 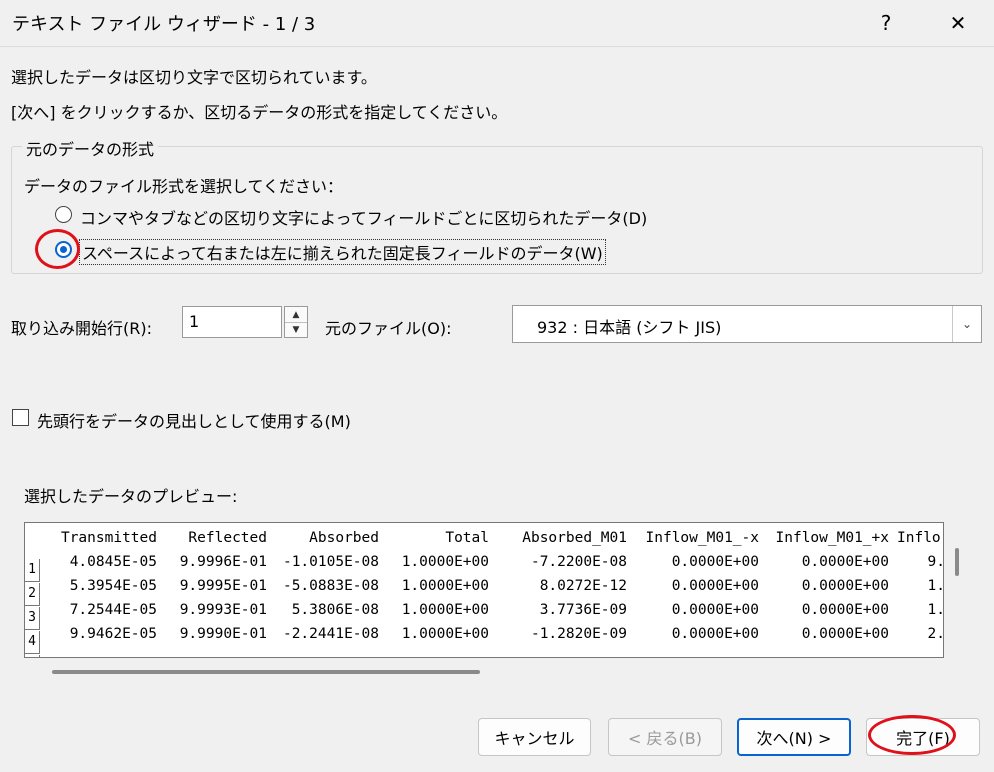 What do you see at coordinates (335, 610) in the screenshot?
I see `table-cell: 5.3806E-08` at bounding box center [335, 610].